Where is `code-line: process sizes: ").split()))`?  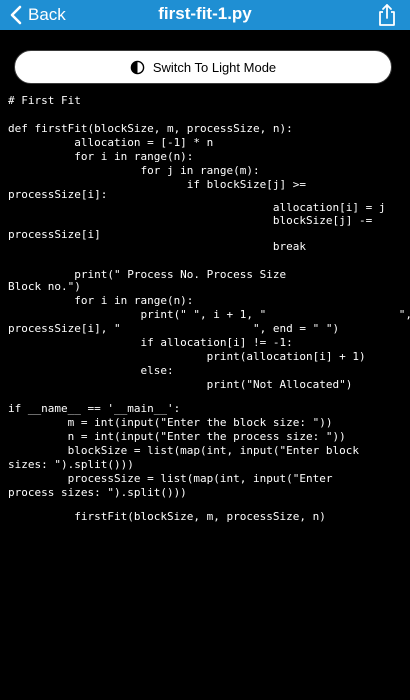 code-line: process sizes: ").split())) is located at coordinates (97, 492).